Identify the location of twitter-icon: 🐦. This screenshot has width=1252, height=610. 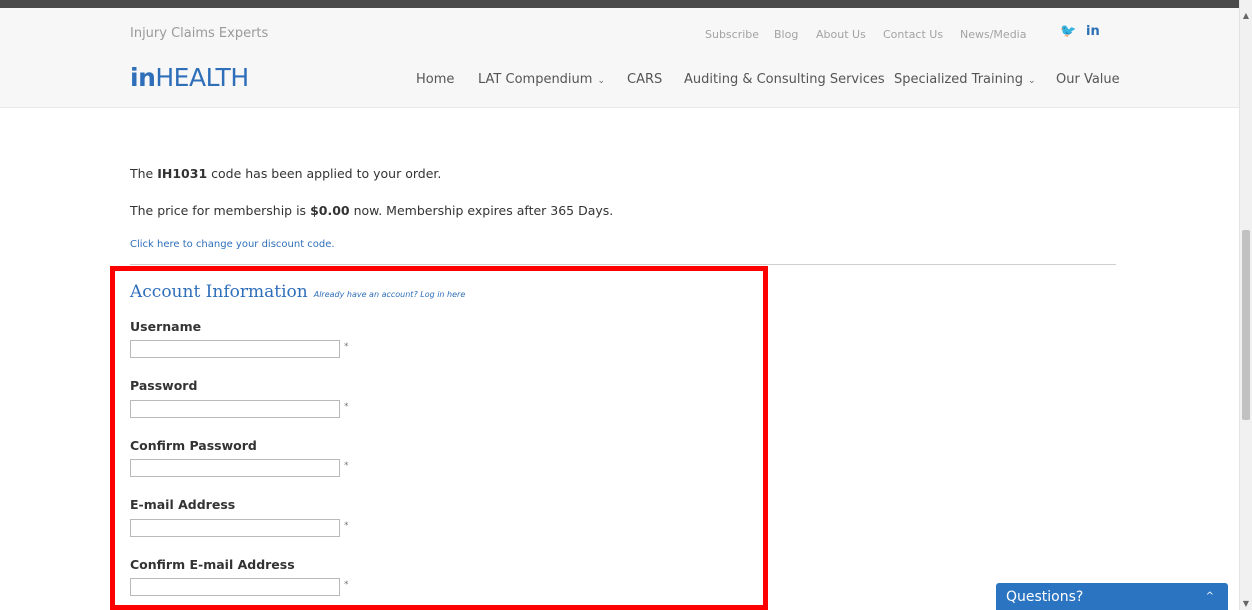
(1068, 31).